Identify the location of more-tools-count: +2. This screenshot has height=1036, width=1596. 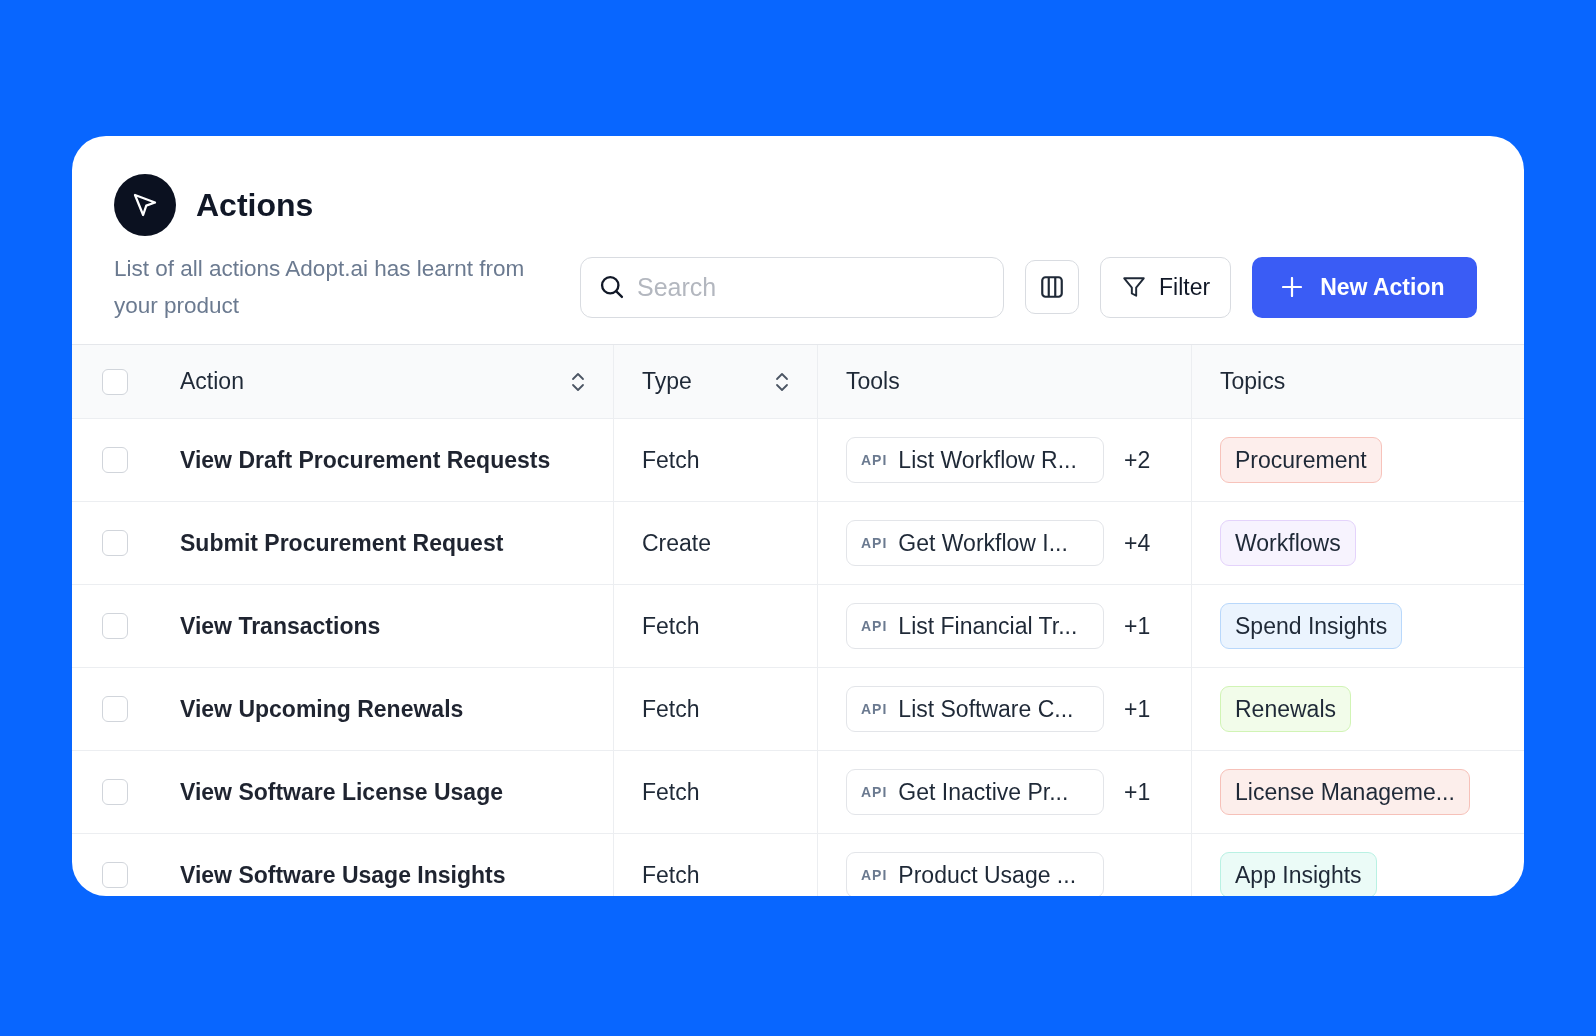
(1137, 460).